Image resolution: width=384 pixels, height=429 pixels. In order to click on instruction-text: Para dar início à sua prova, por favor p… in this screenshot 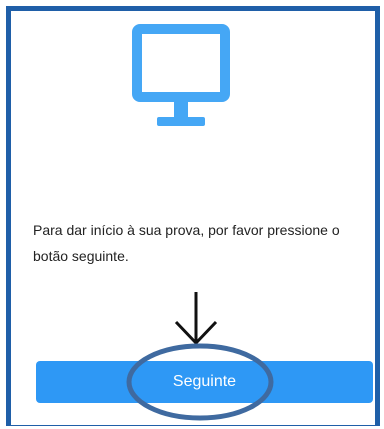, I will do `click(186, 243)`.